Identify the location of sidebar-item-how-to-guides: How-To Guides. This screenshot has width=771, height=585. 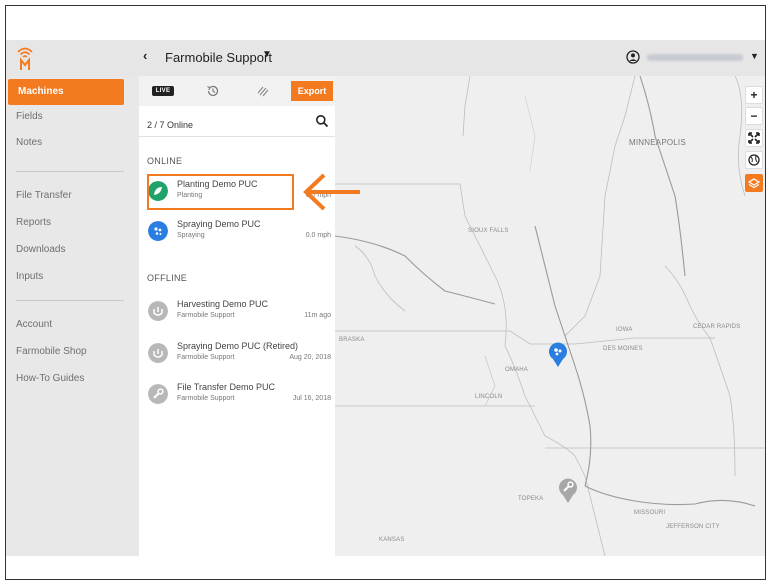
(72, 379).